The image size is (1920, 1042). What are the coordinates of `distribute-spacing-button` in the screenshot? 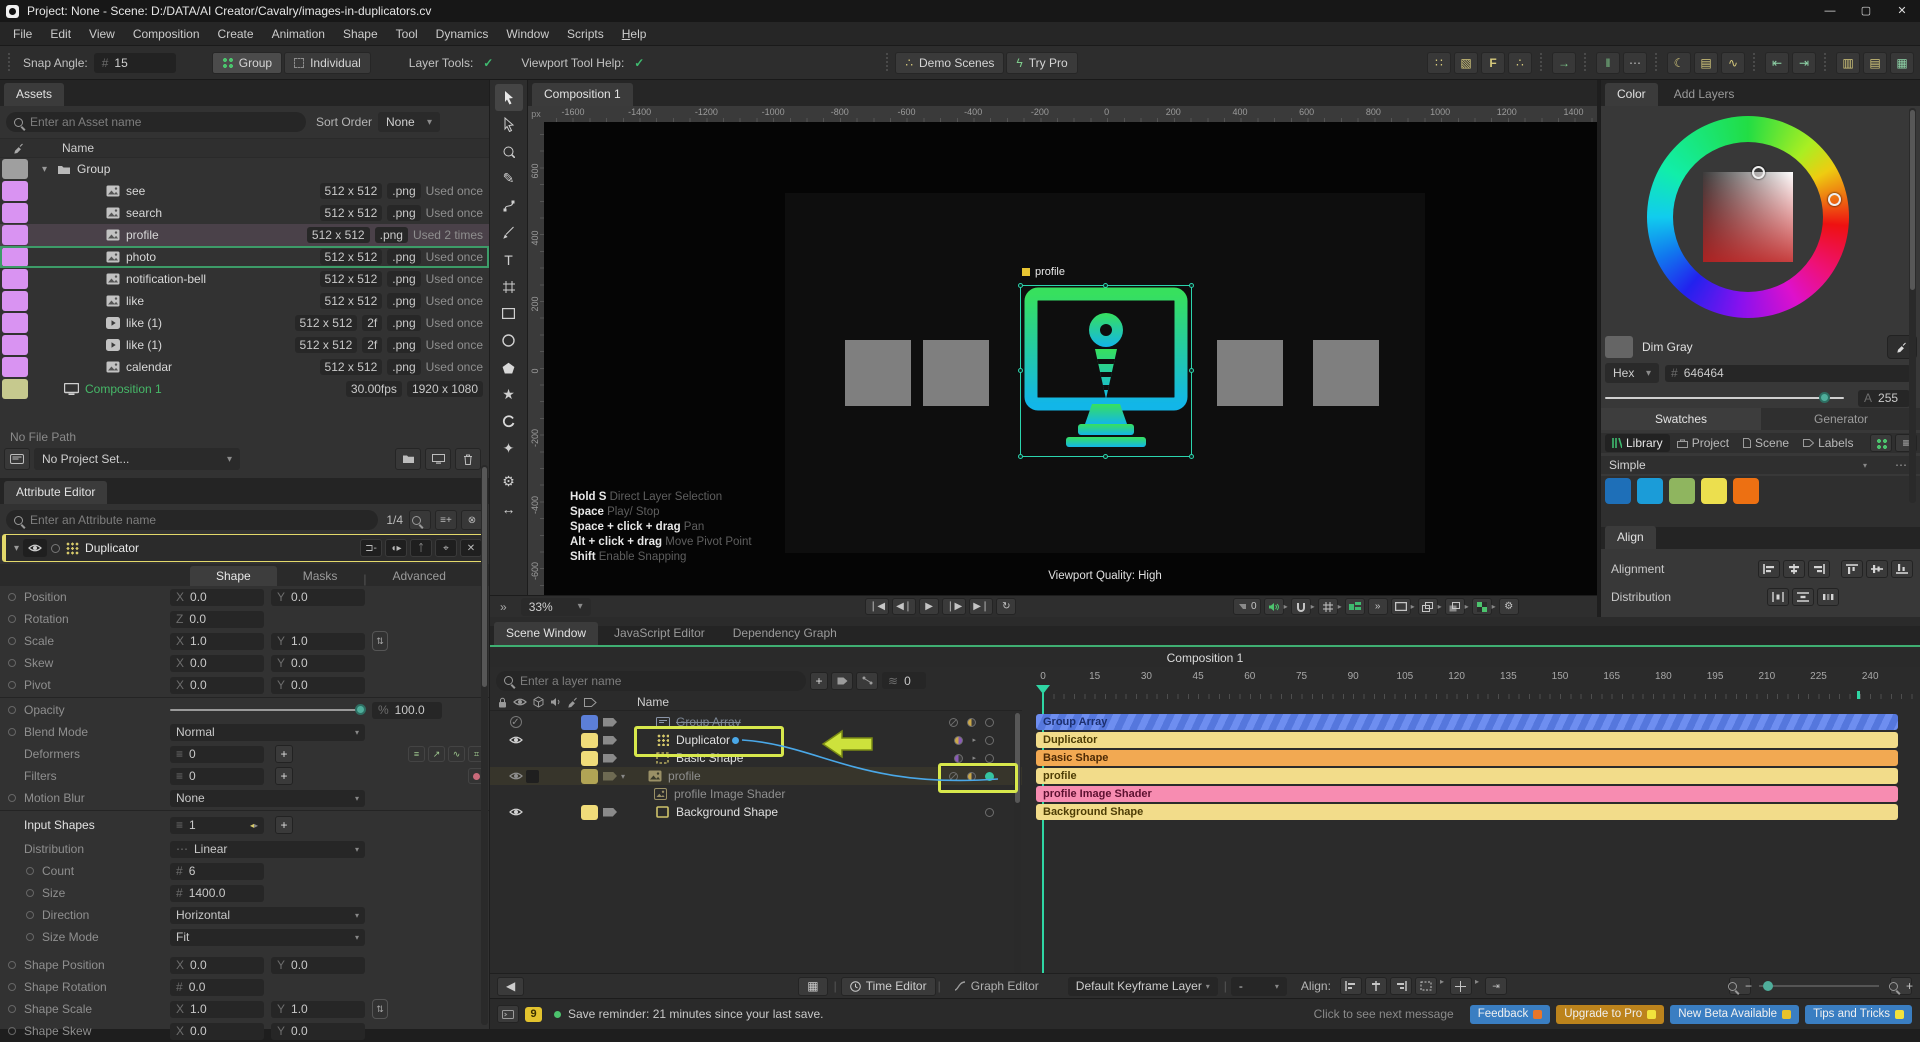 It's located at (1828, 597).